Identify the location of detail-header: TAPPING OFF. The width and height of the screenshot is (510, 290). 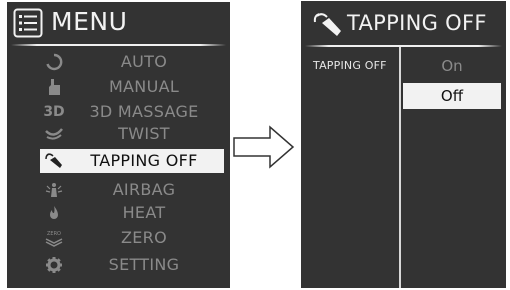
(403, 23).